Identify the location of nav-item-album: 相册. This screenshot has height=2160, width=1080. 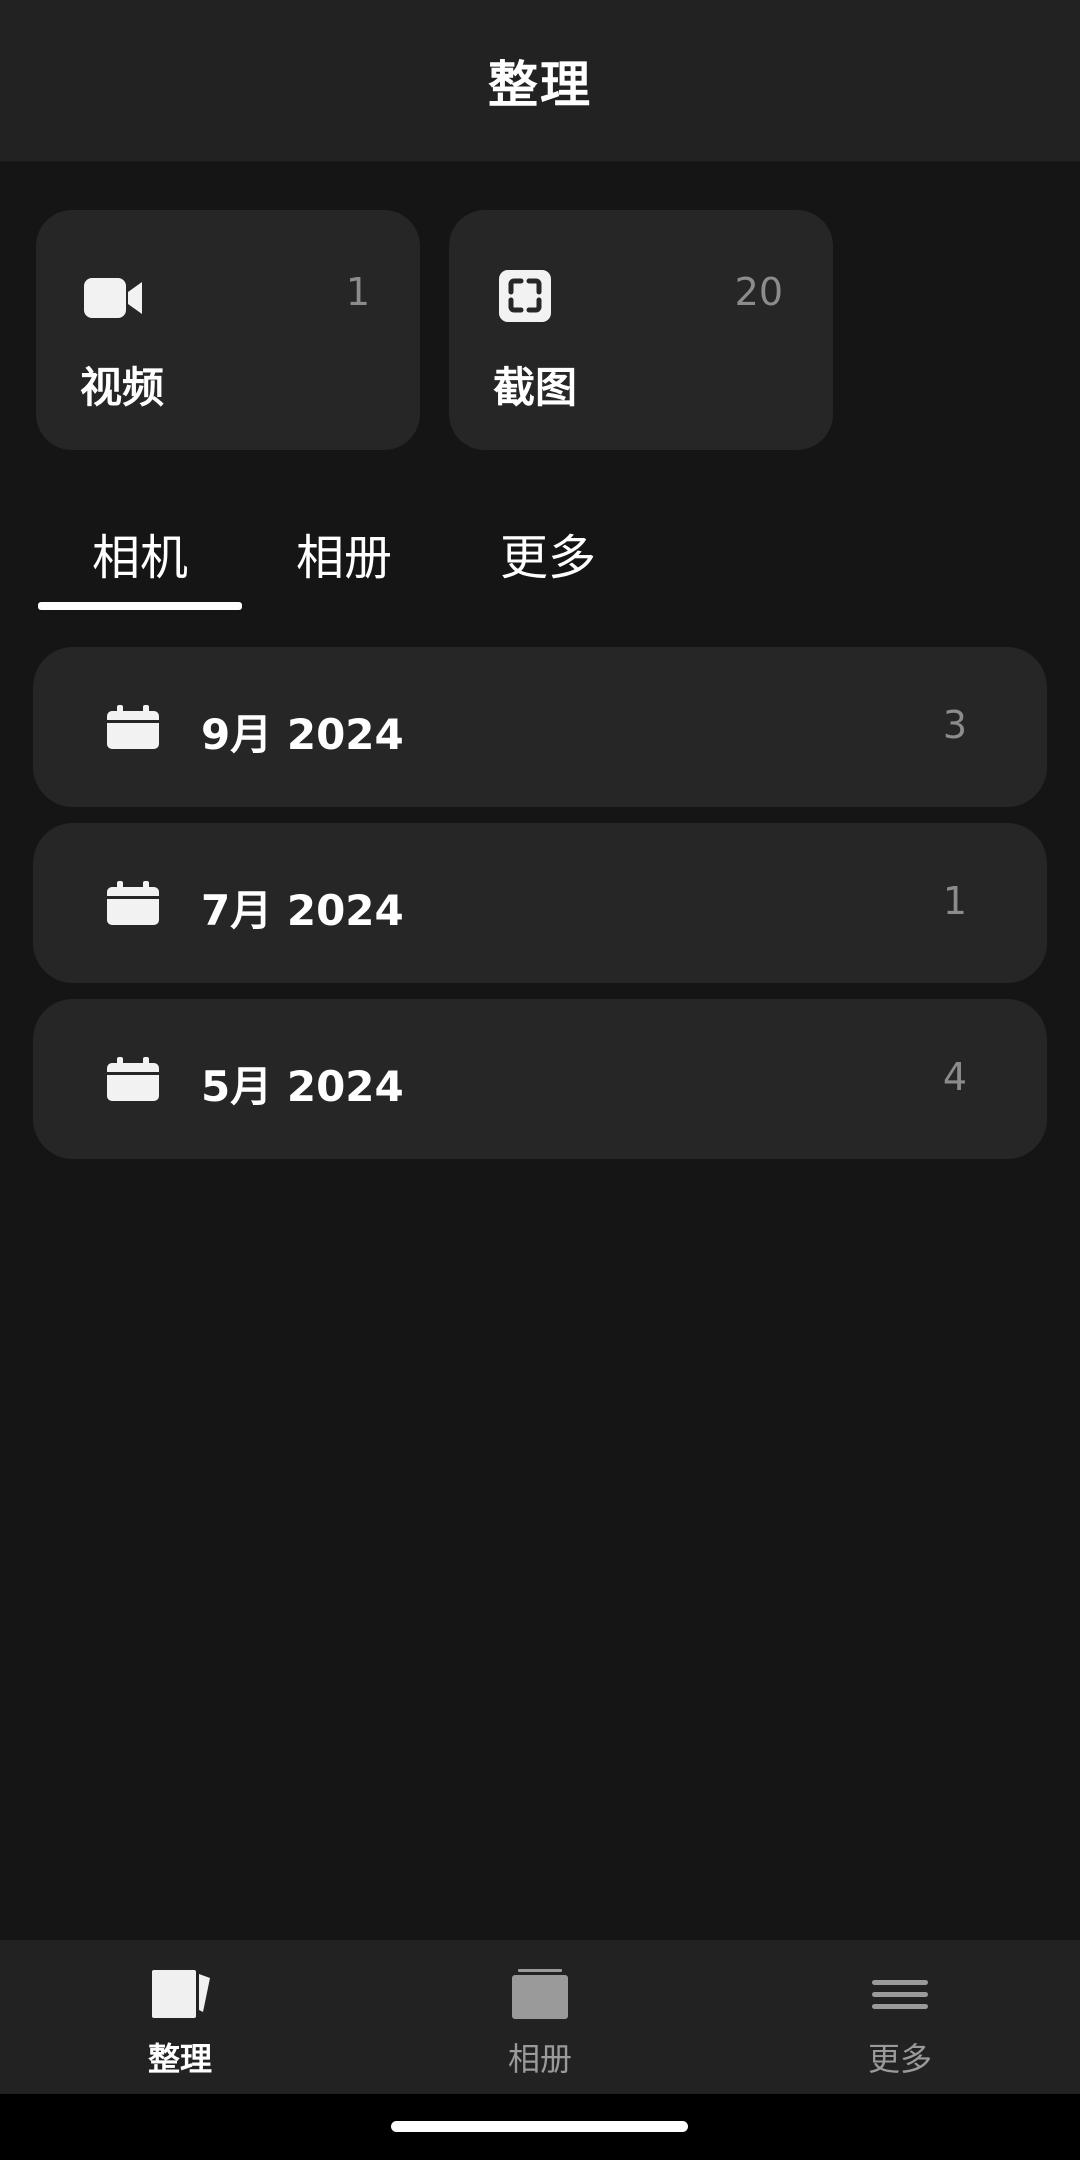
(540, 2017).